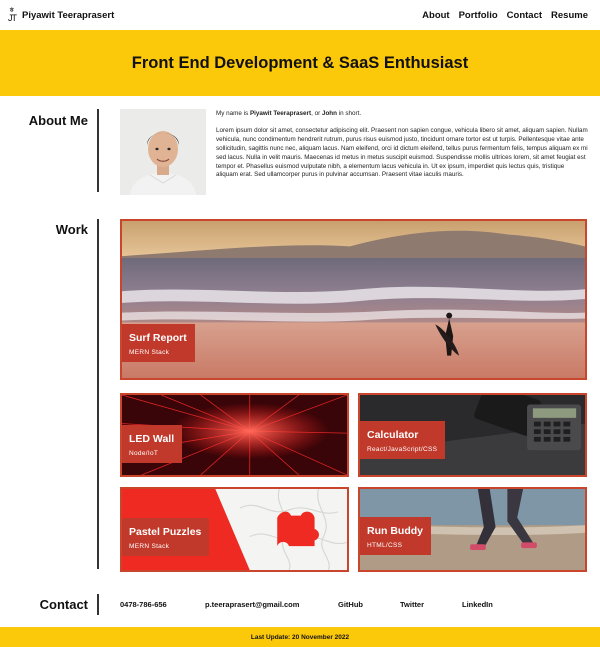  Describe the element at coordinates (524, 15) in the screenshot. I see `nav-link-contact: Contact` at that location.